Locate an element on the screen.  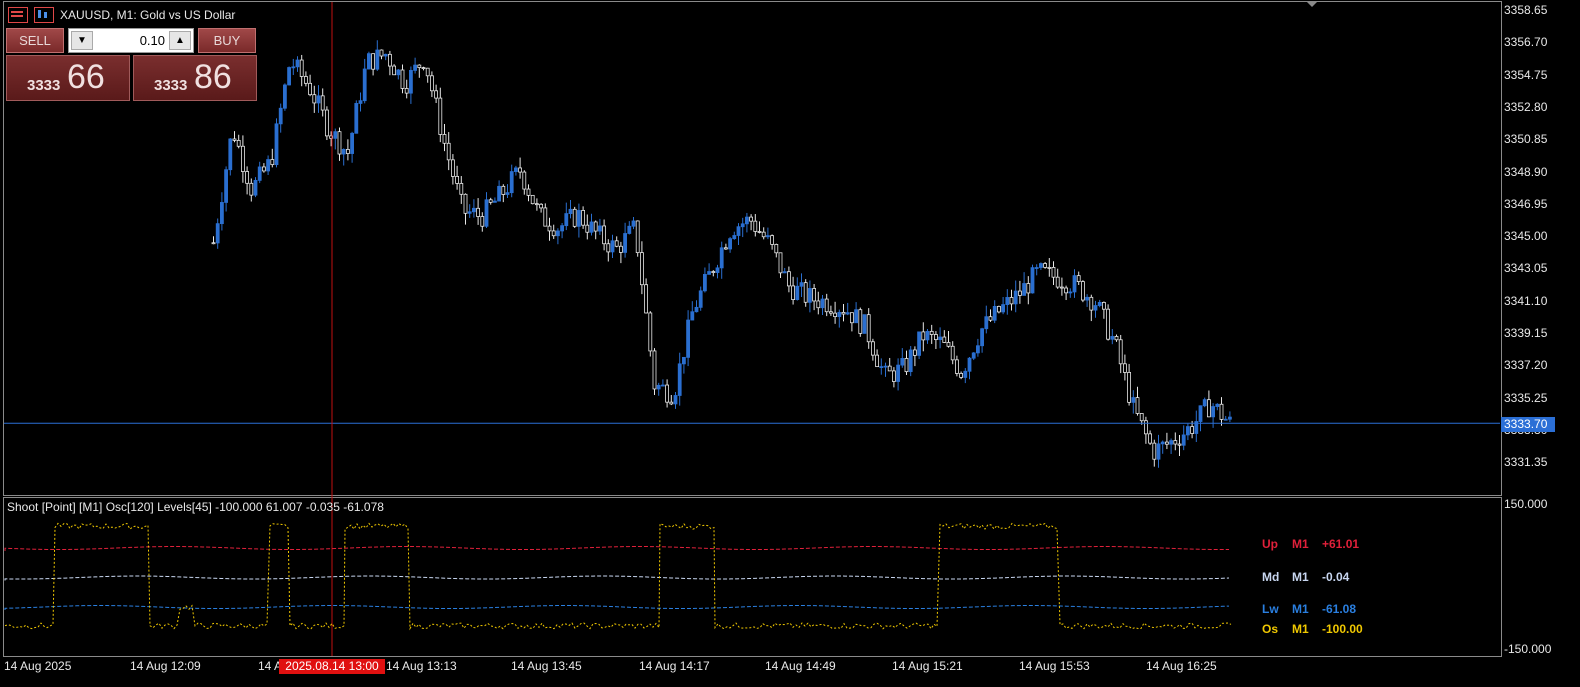
sell-price-big: 66 is located at coordinates (86, 77).